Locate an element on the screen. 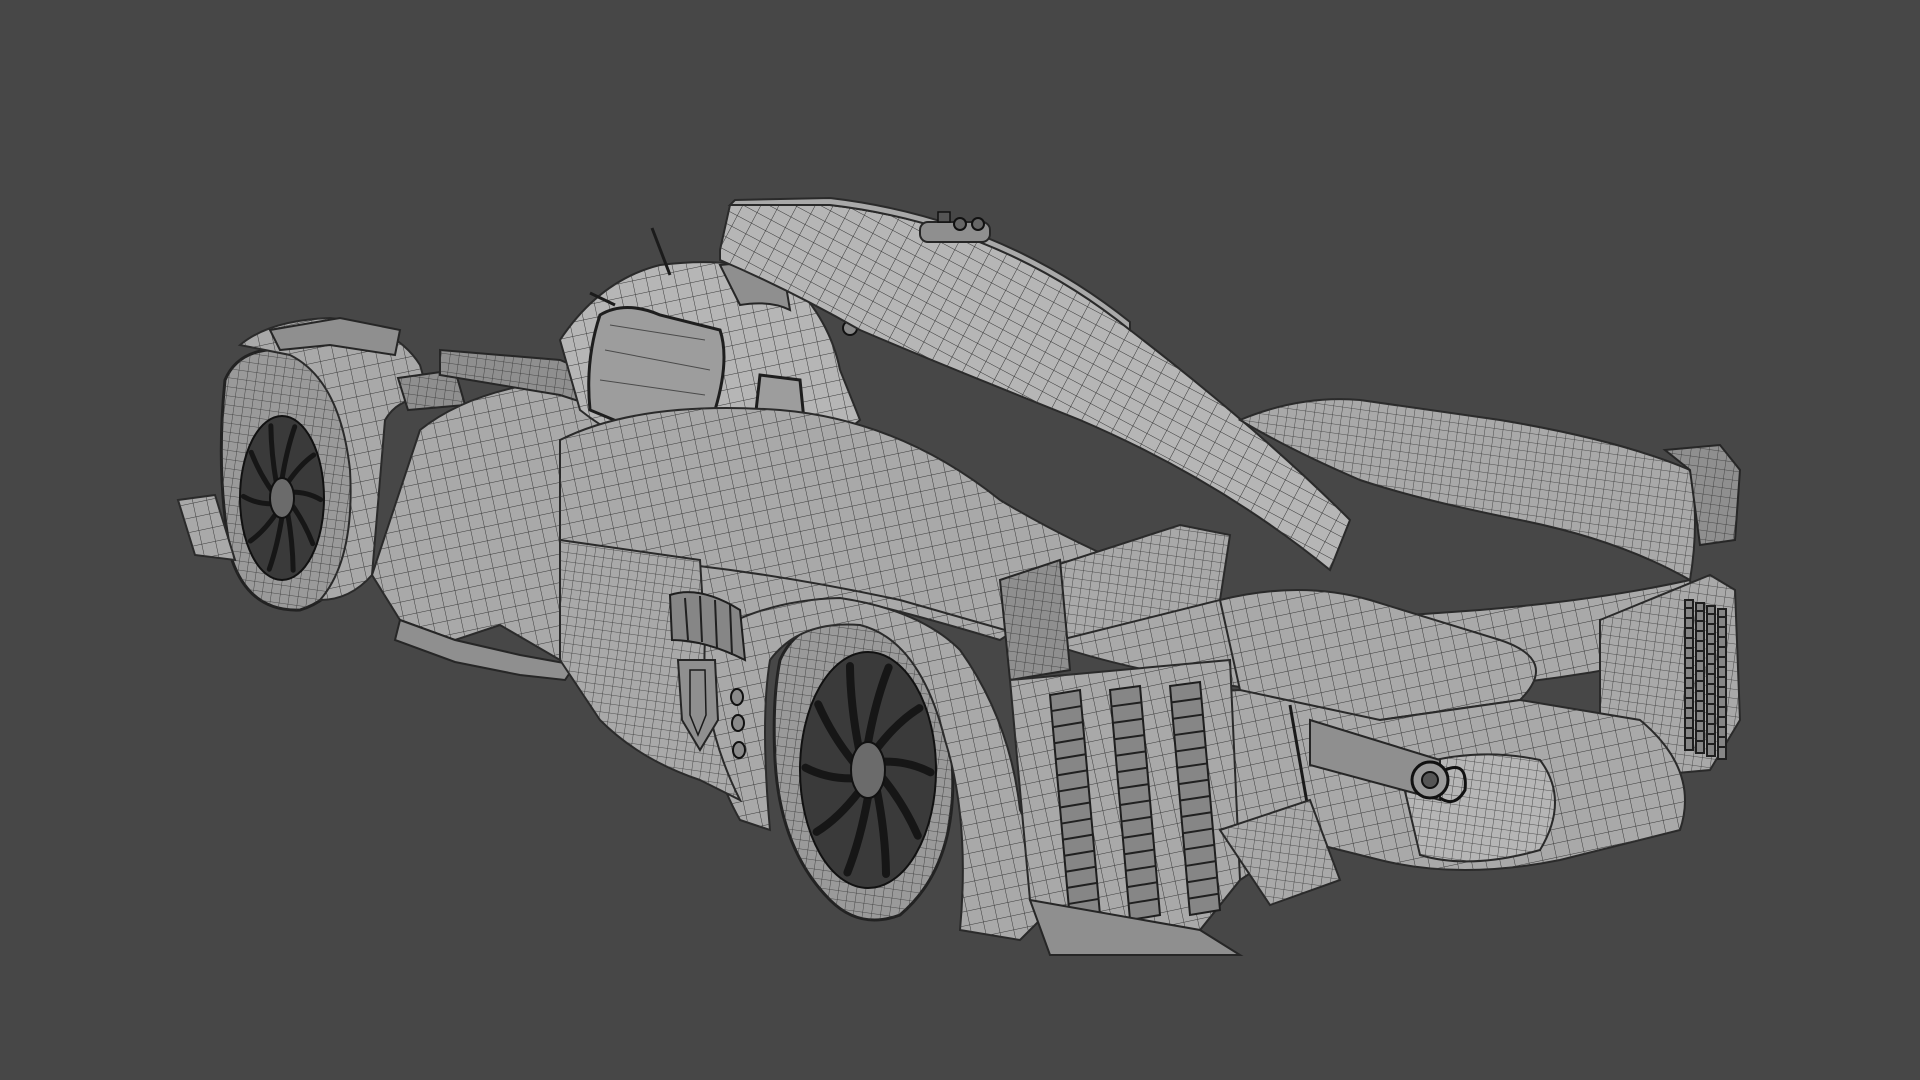  top-rear-light is located at coordinates (955, 227).